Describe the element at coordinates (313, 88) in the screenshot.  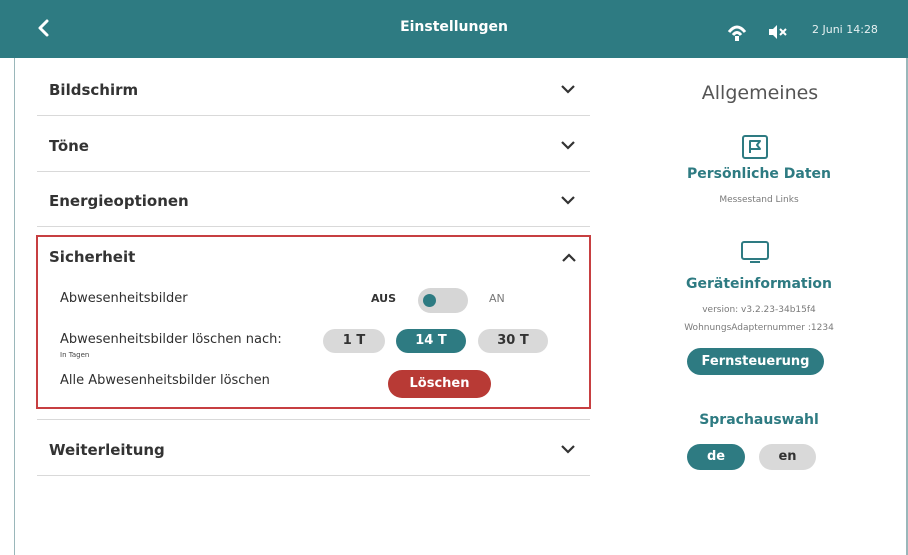
I see `section-bildschirm: Bildschirm` at that location.